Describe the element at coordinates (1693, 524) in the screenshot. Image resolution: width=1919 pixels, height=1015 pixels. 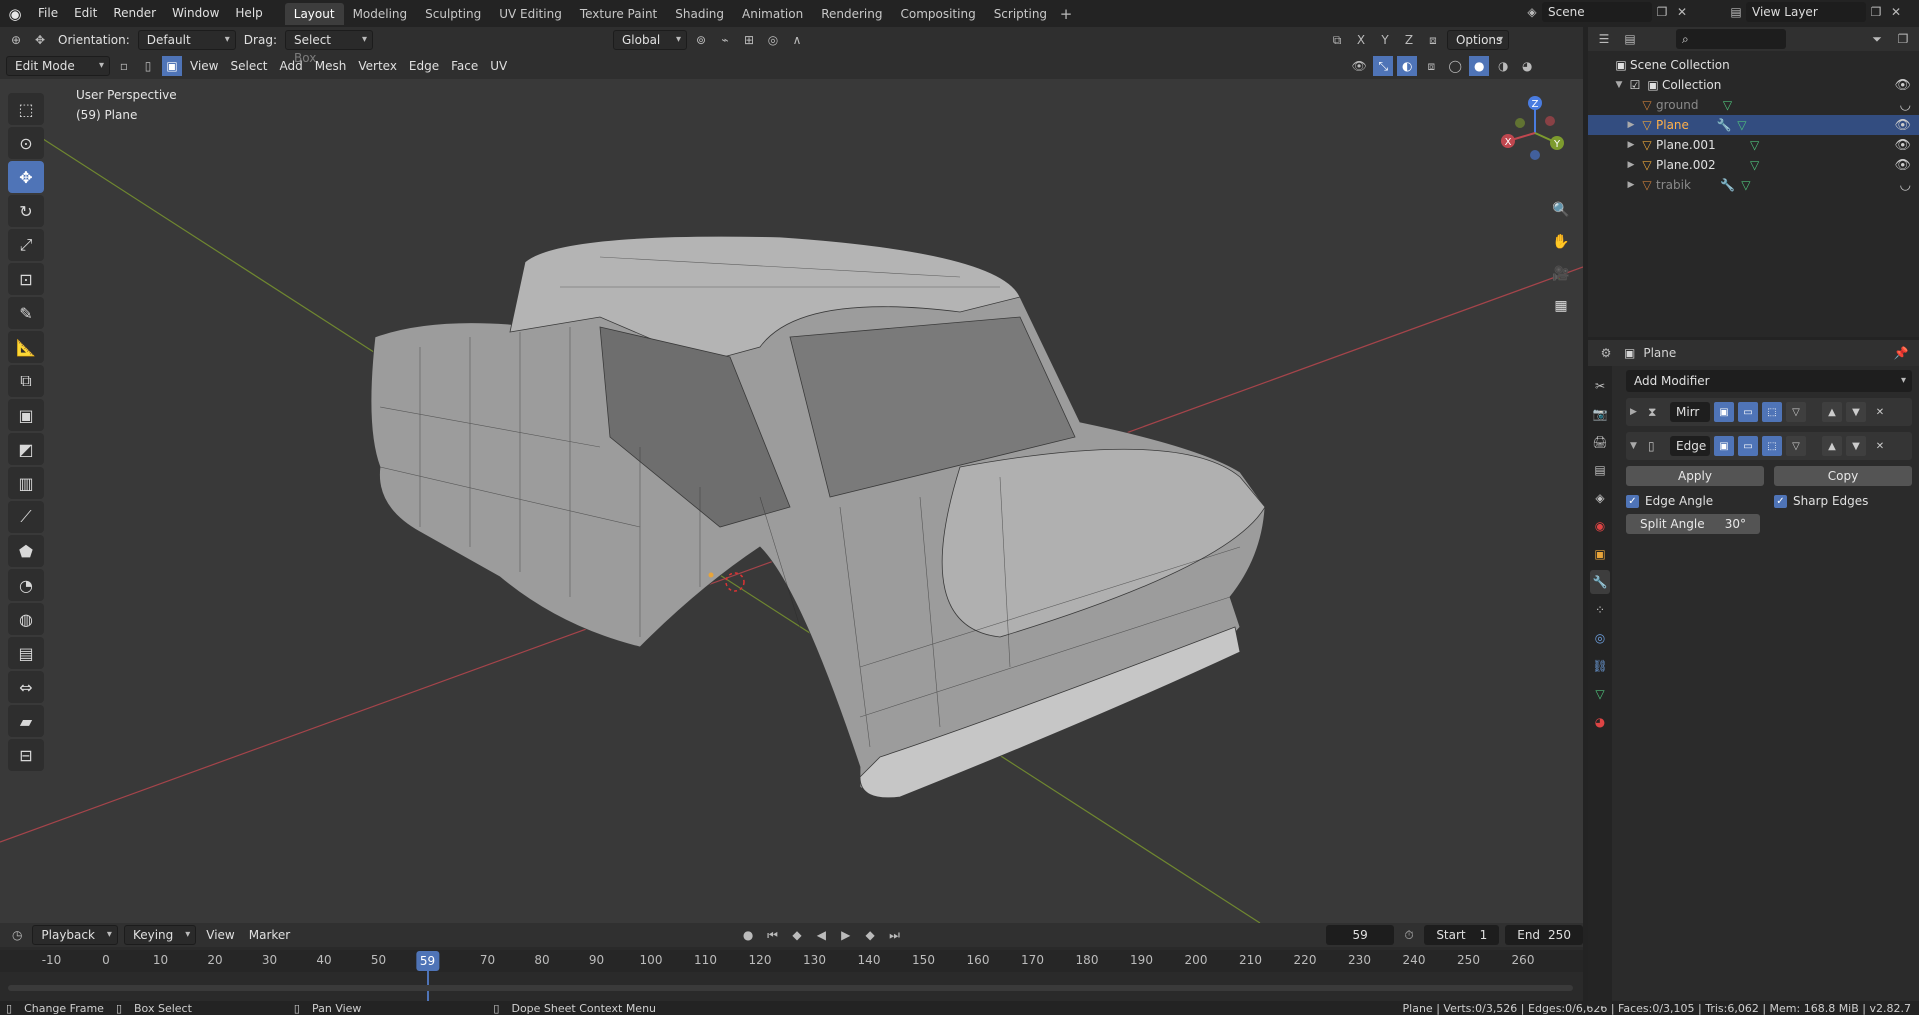
I see `split-angle-slider: Split Angle 30°` at that location.